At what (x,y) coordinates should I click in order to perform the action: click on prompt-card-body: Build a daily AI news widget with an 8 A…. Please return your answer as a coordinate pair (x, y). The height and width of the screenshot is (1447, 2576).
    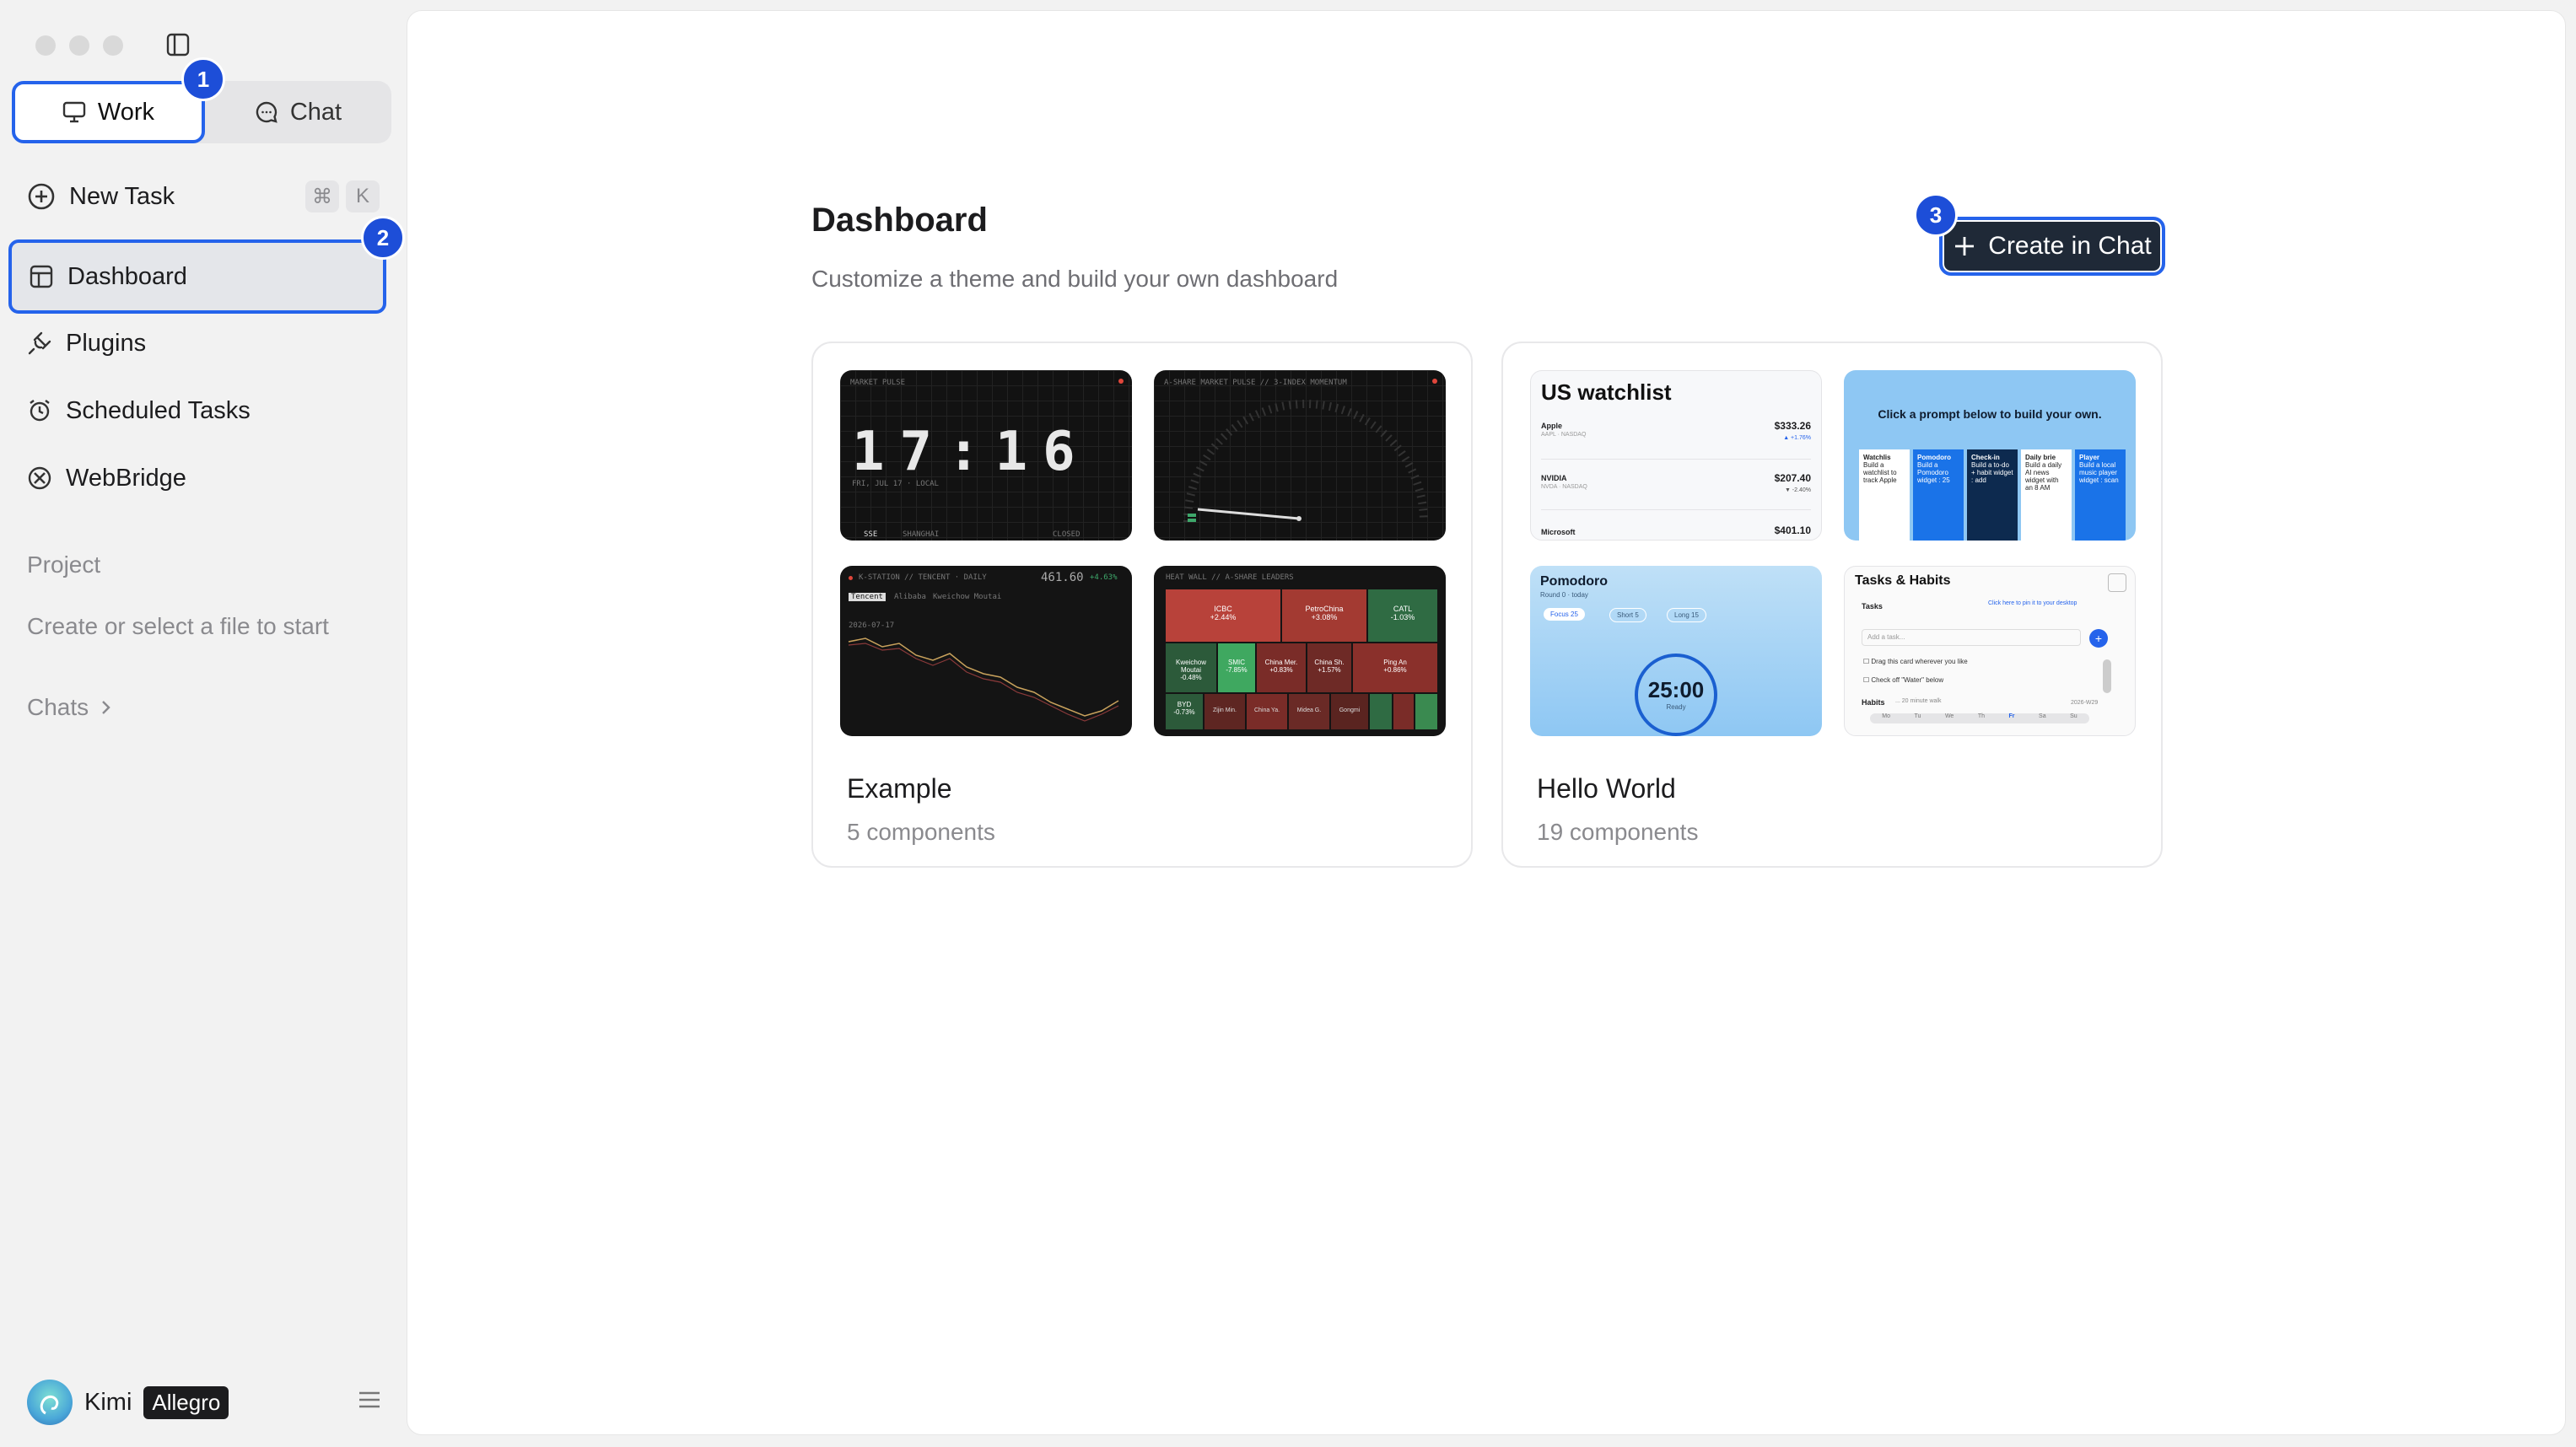
    Looking at the image, I should click on (2043, 476).